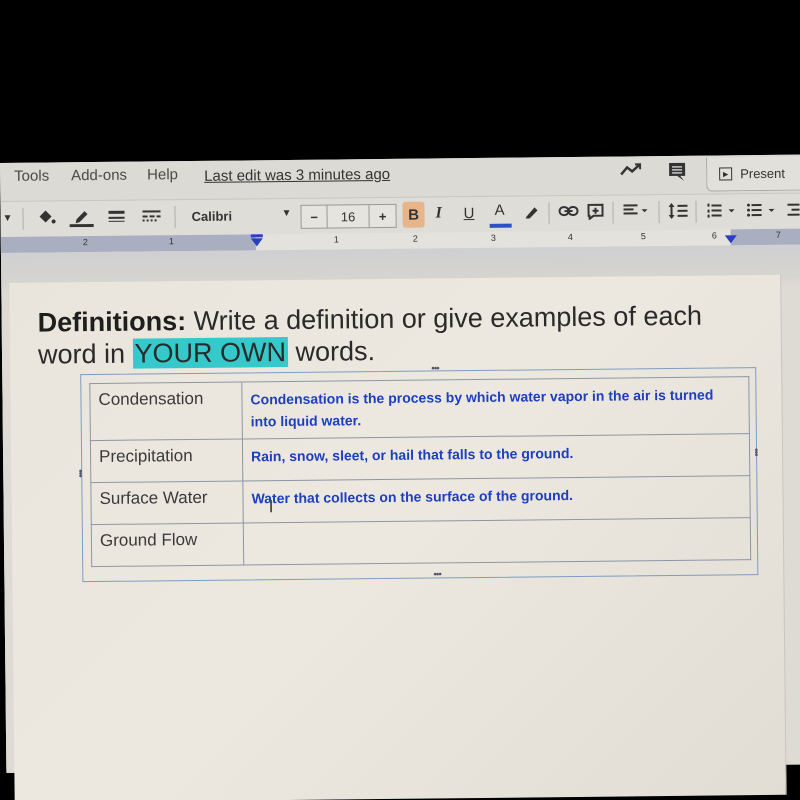 This screenshot has height=800, width=800. I want to click on last-edit-link: Last edit was 3 minutes ago, so click(297, 175).